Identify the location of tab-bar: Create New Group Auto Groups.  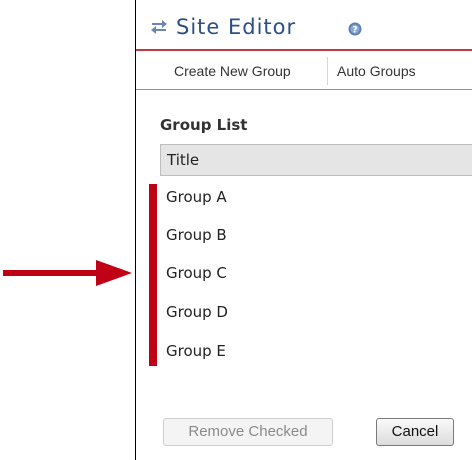
(304, 70).